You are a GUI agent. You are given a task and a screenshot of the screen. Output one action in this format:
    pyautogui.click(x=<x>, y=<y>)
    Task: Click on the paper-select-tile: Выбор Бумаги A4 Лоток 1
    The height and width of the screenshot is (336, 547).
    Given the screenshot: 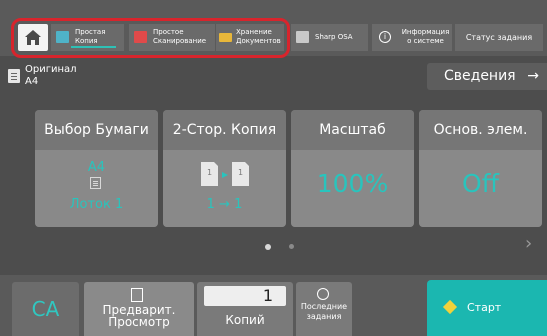 What is the action you would take?
    pyautogui.click(x=96, y=168)
    